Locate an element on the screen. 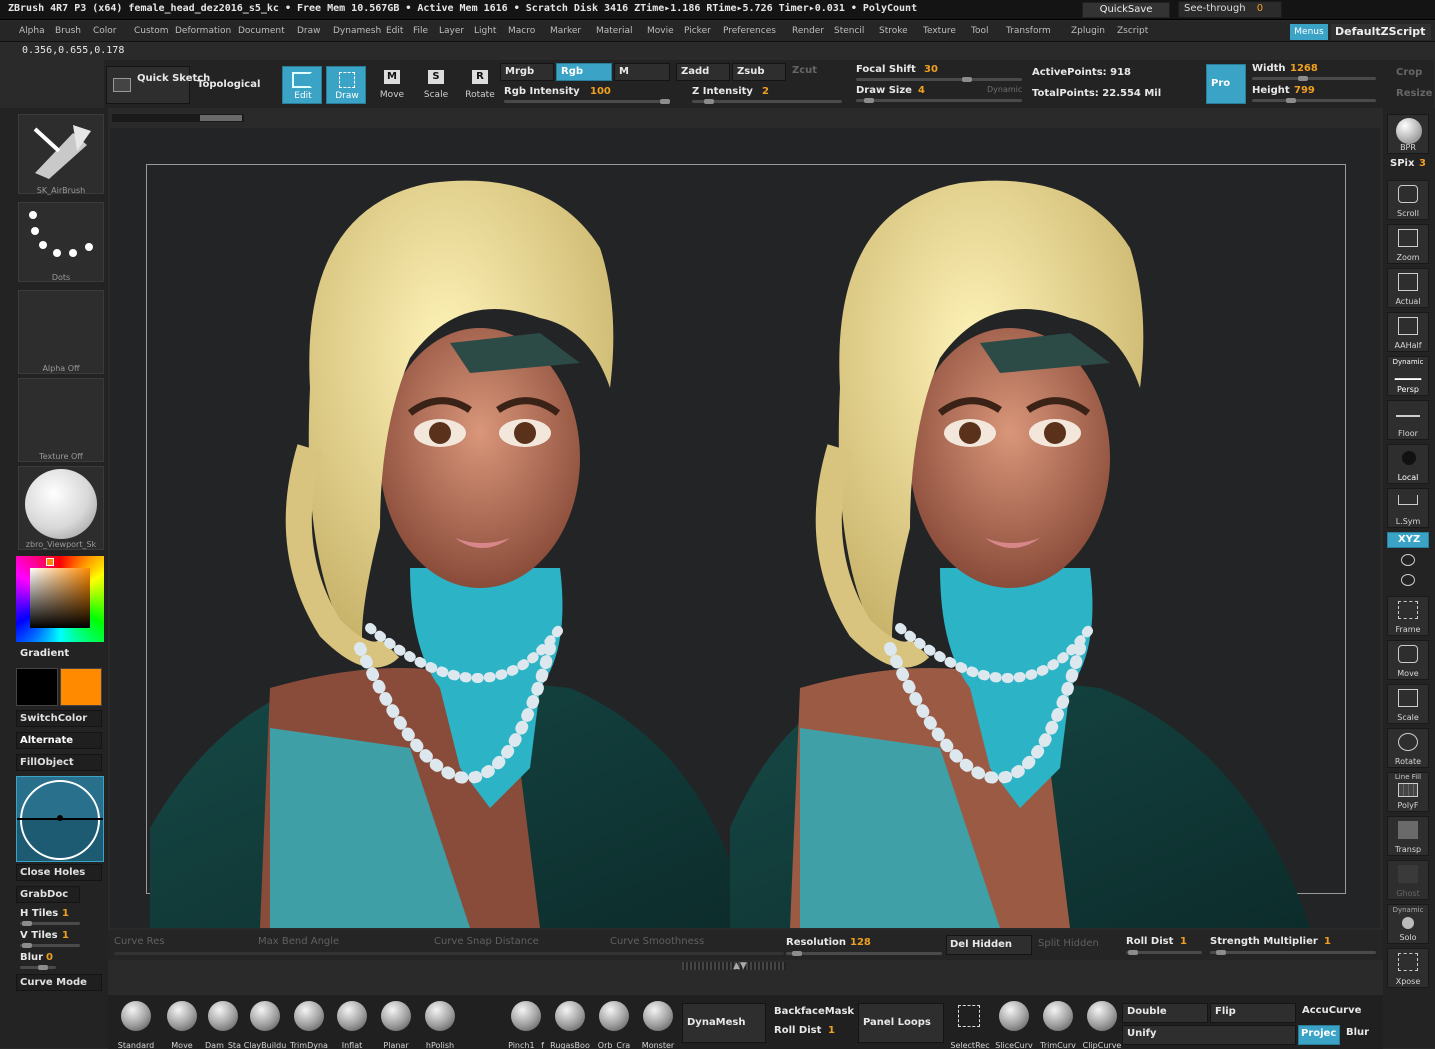 Image resolution: width=1435 pixels, height=1049 pixels. zcut-button: Zcut is located at coordinates (815, 72).